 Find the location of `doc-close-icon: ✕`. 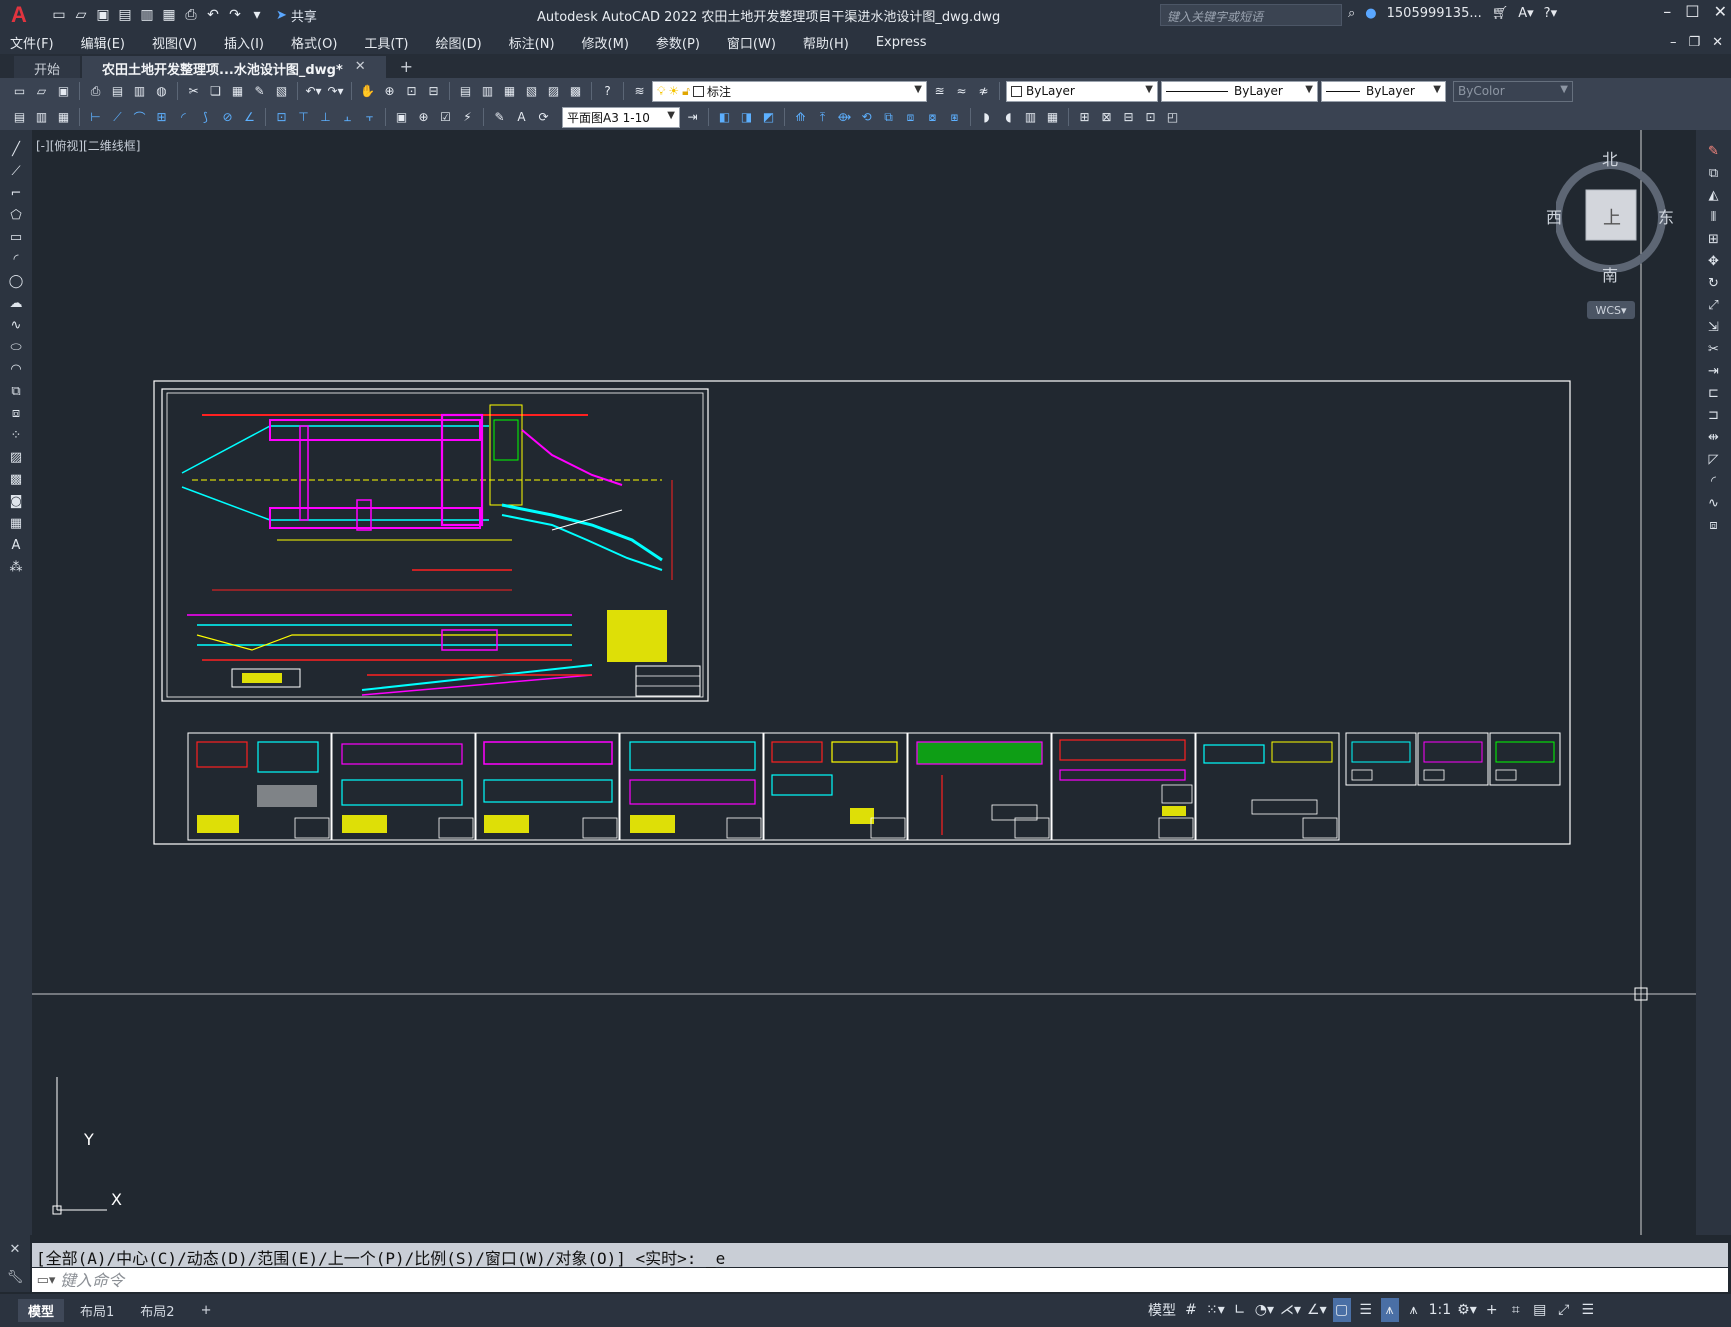

doc-close-icon: ✕ is located at coordinates (1717, 42).